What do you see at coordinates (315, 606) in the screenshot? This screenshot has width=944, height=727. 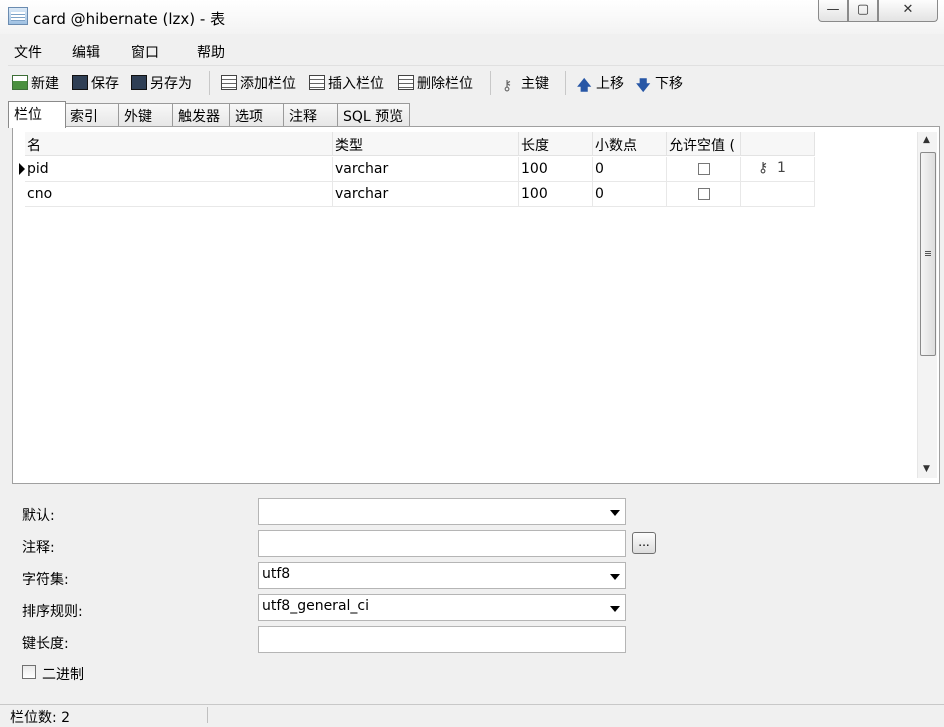 I see `collation-value: utf8_general_ci` at bounding box center [315, 606].